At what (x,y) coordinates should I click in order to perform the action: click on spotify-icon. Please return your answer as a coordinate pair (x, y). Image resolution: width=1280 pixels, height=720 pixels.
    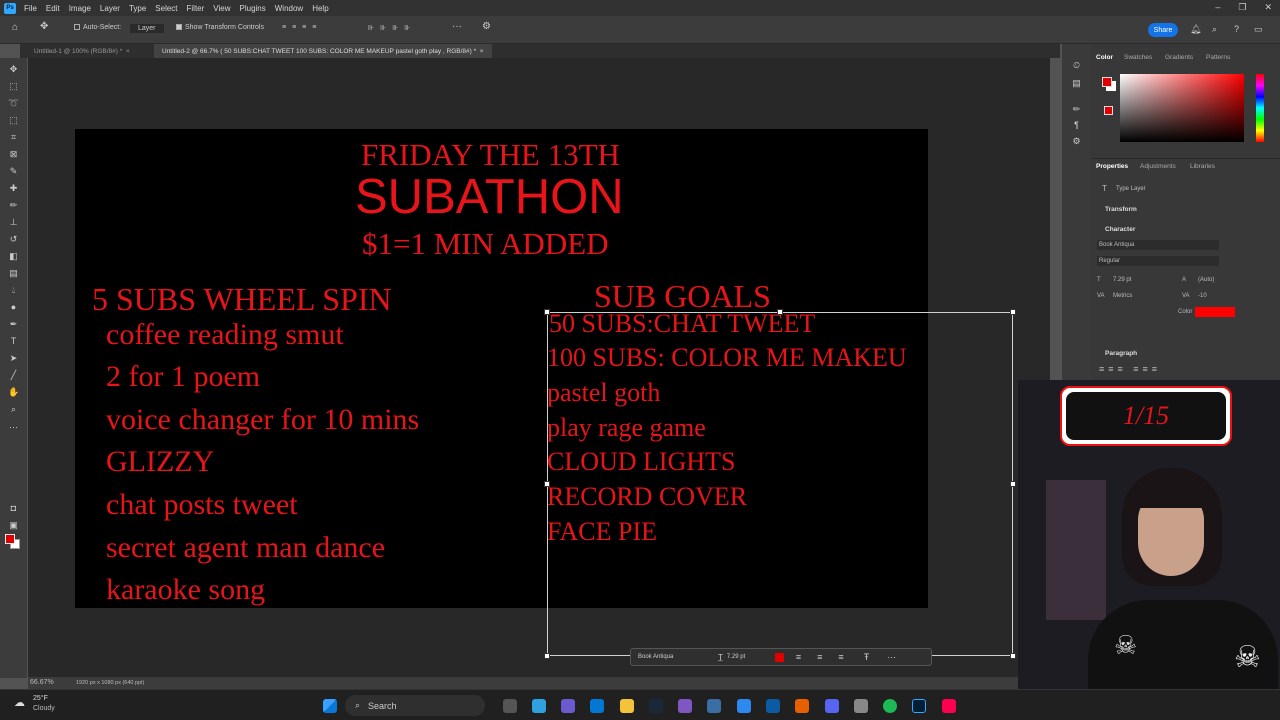
    Looking at the image, I should click on (890, 706).